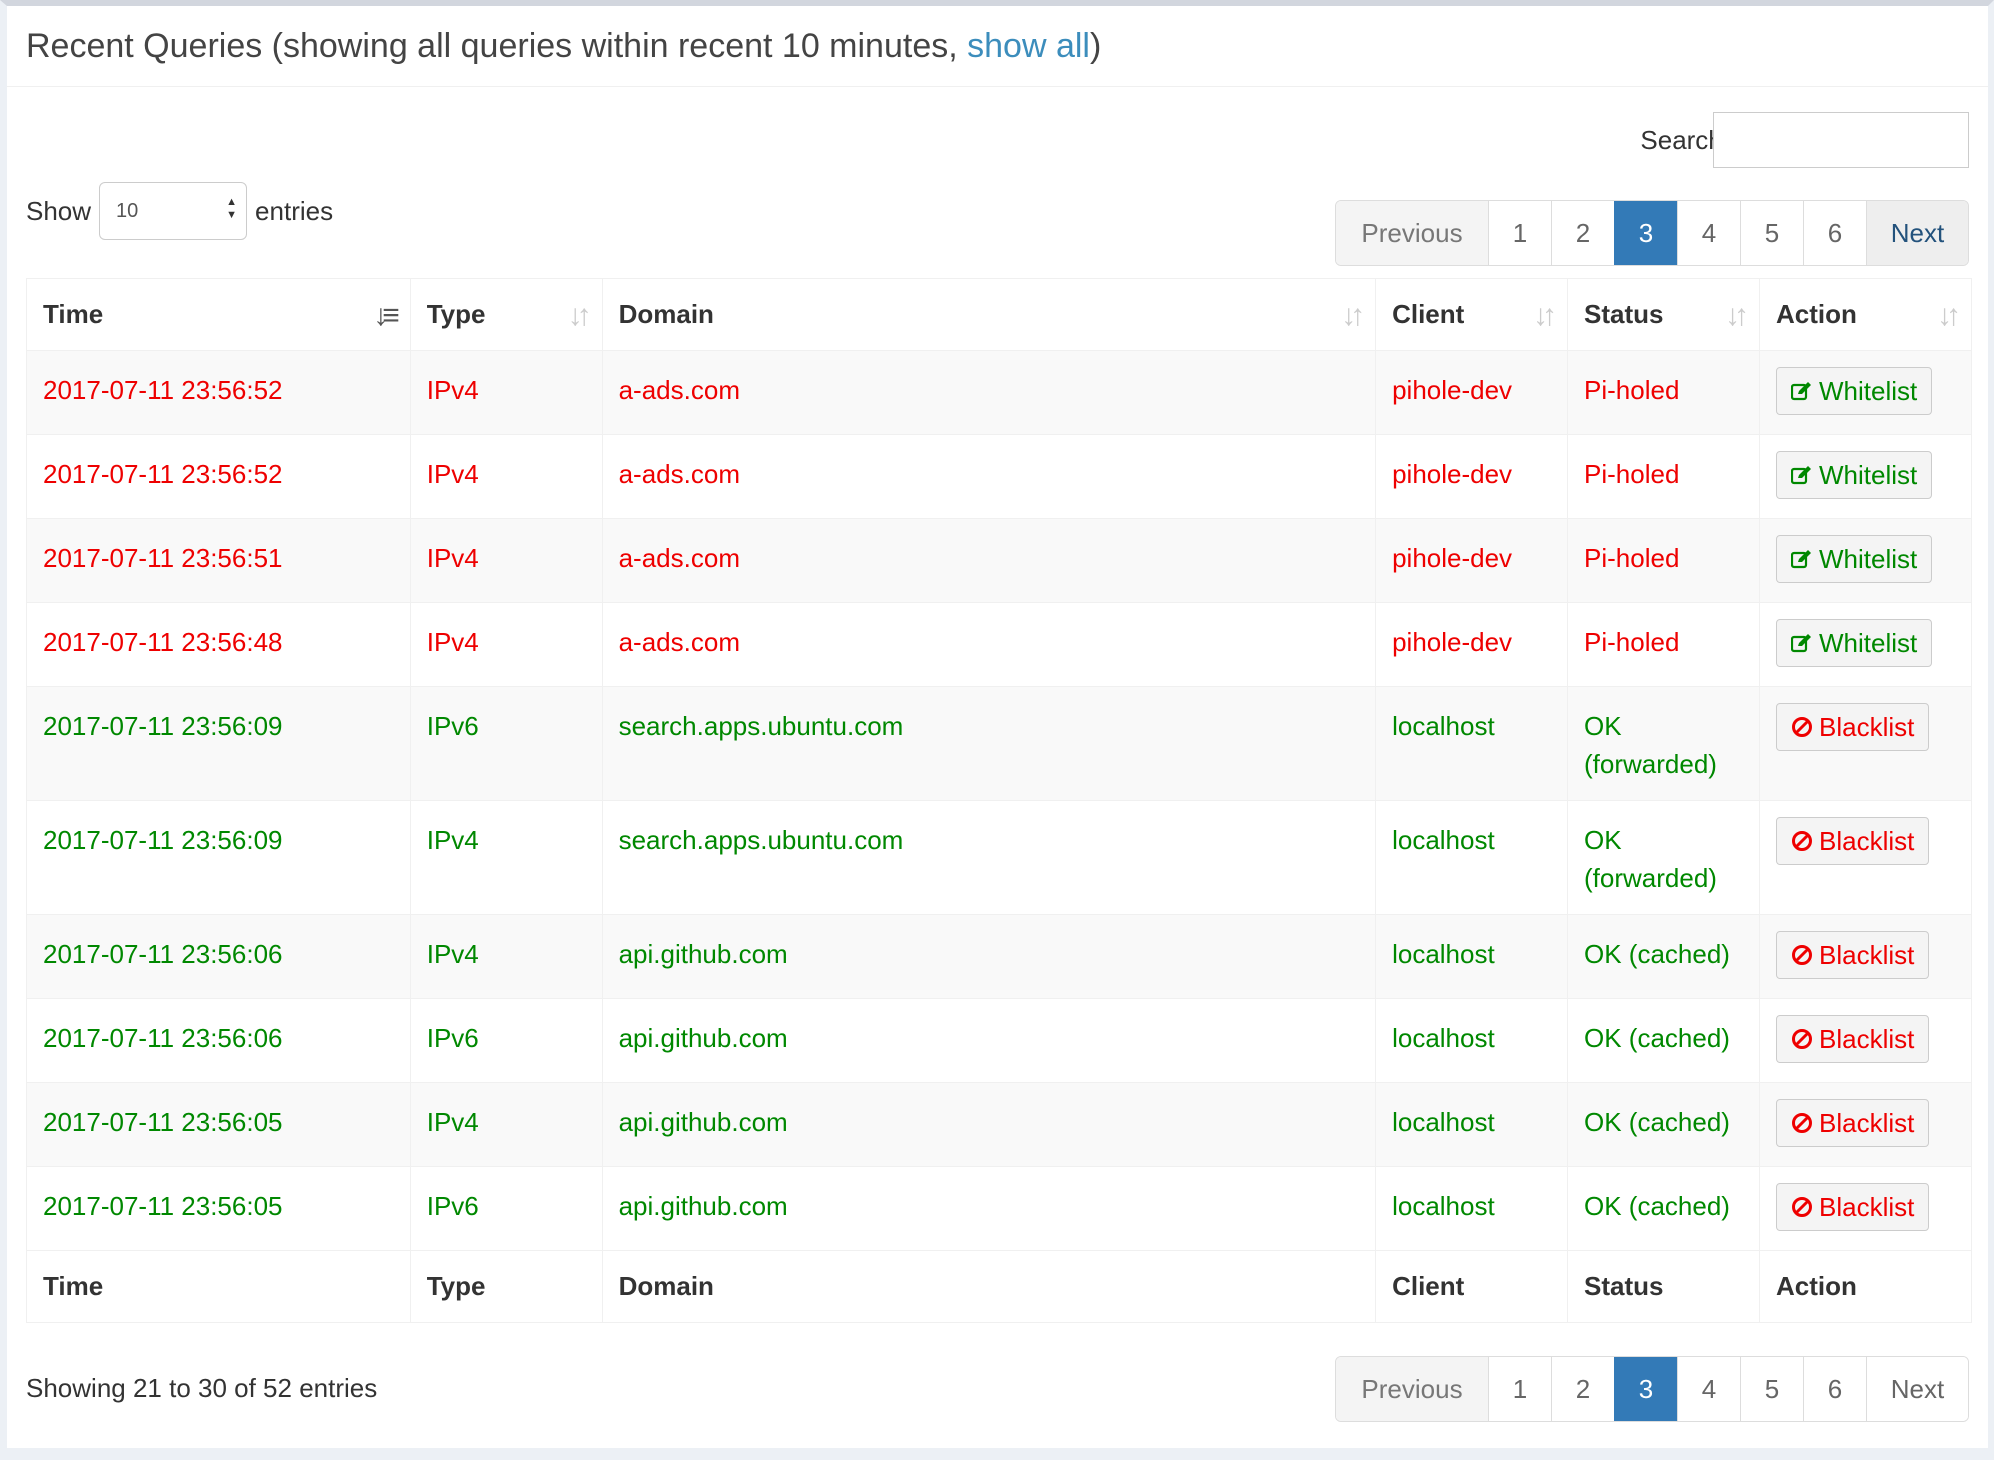 Image resolution: width=1994 pixels, height=1460 pixels. I want to click on pagination-bottom: Previous 1 2 3 4 5 6 Next, so click(1652, 1389).